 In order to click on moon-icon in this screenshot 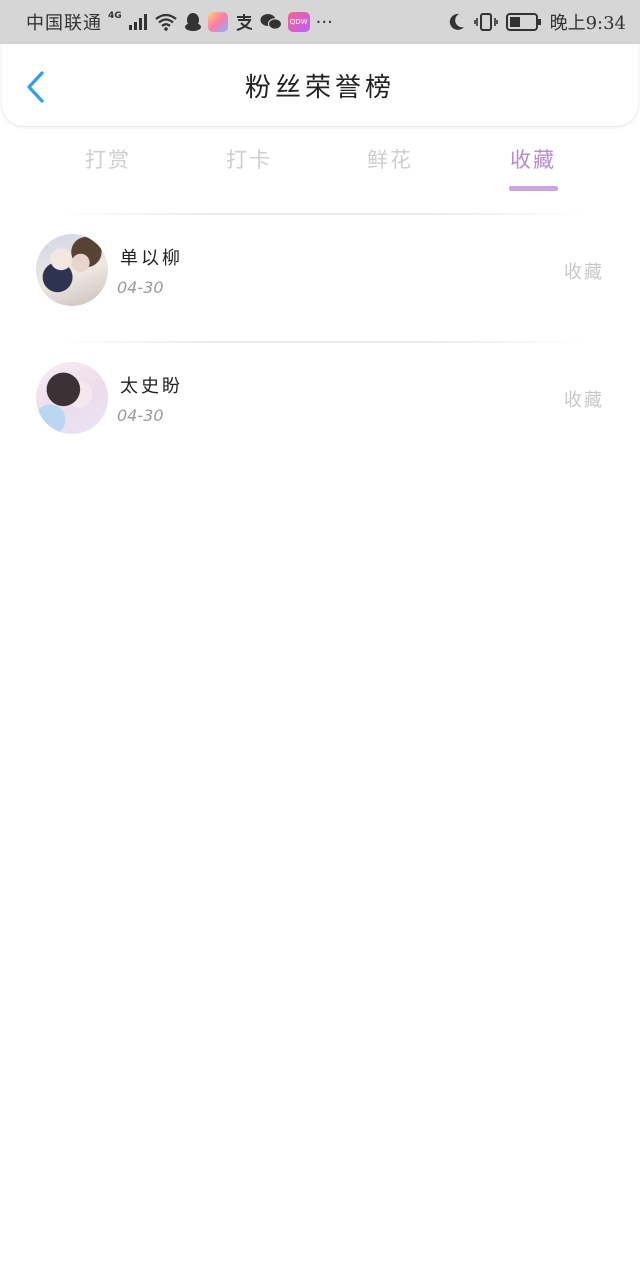, I will do `click(456, 22)`.